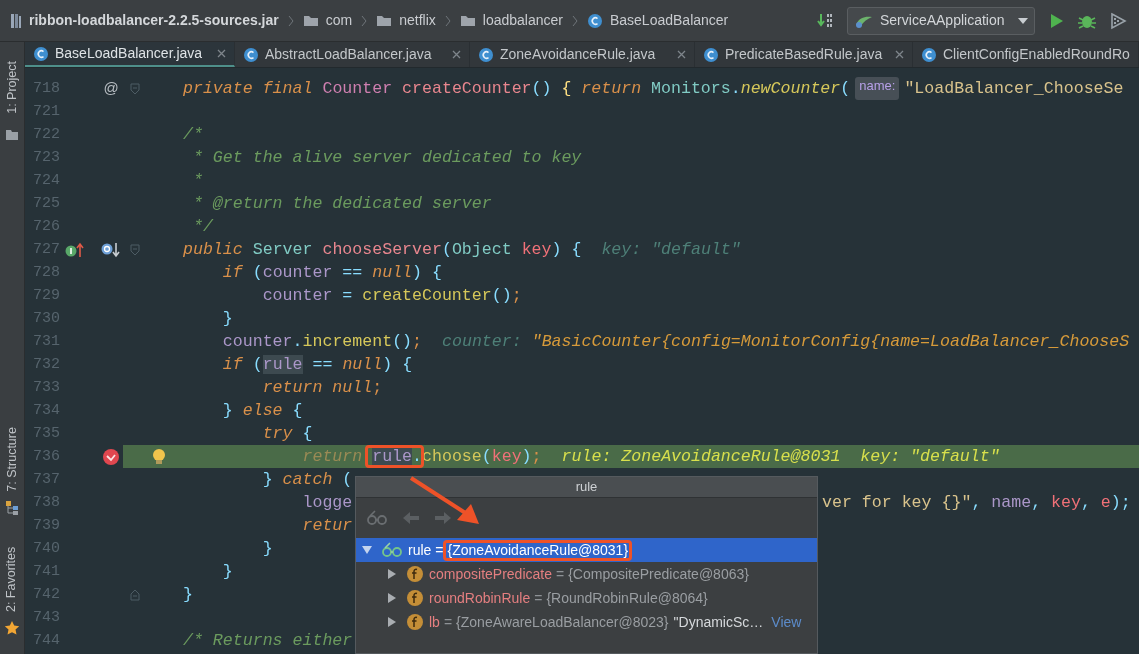 The width and height of the screenshot is (1139, 654). What do you see at coordinates (669, 20) in the screenshot?
I see `breadcrumb-item: BaseLoadBalancer` at bounding box center [669, 20].